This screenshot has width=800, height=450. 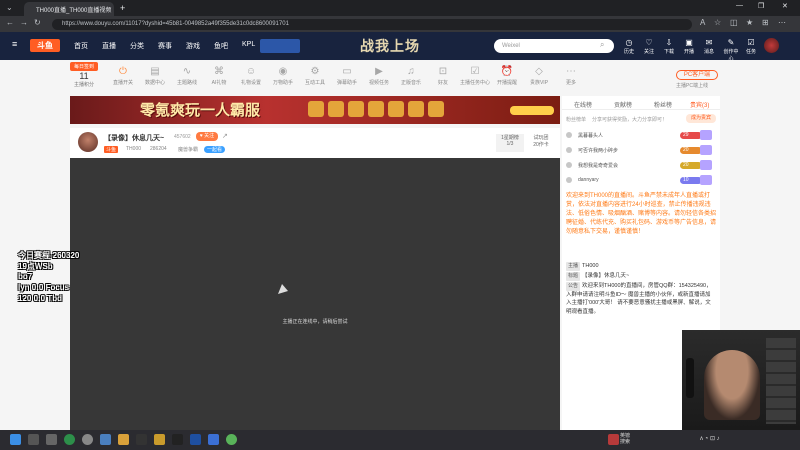 What do you see at coordinates (187, 76) in the screenshot?
I see `tool-theme: ∿ 主题路线` at bounding box center [187, 76].